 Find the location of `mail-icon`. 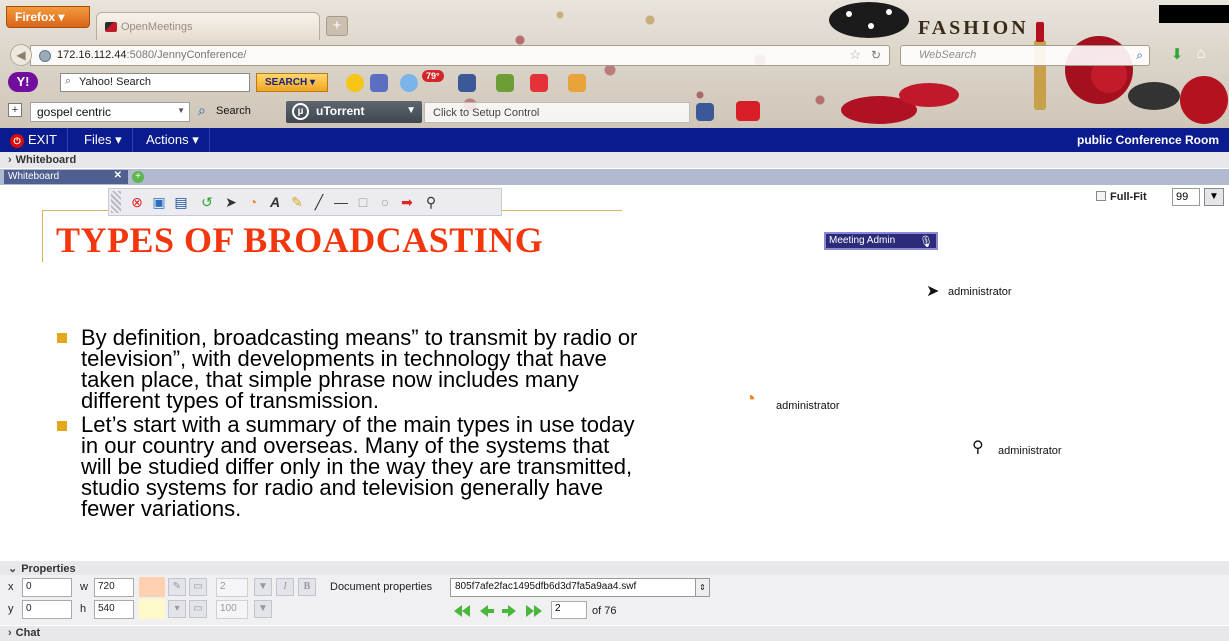

mail-icon is located at coordinates (379, 83).